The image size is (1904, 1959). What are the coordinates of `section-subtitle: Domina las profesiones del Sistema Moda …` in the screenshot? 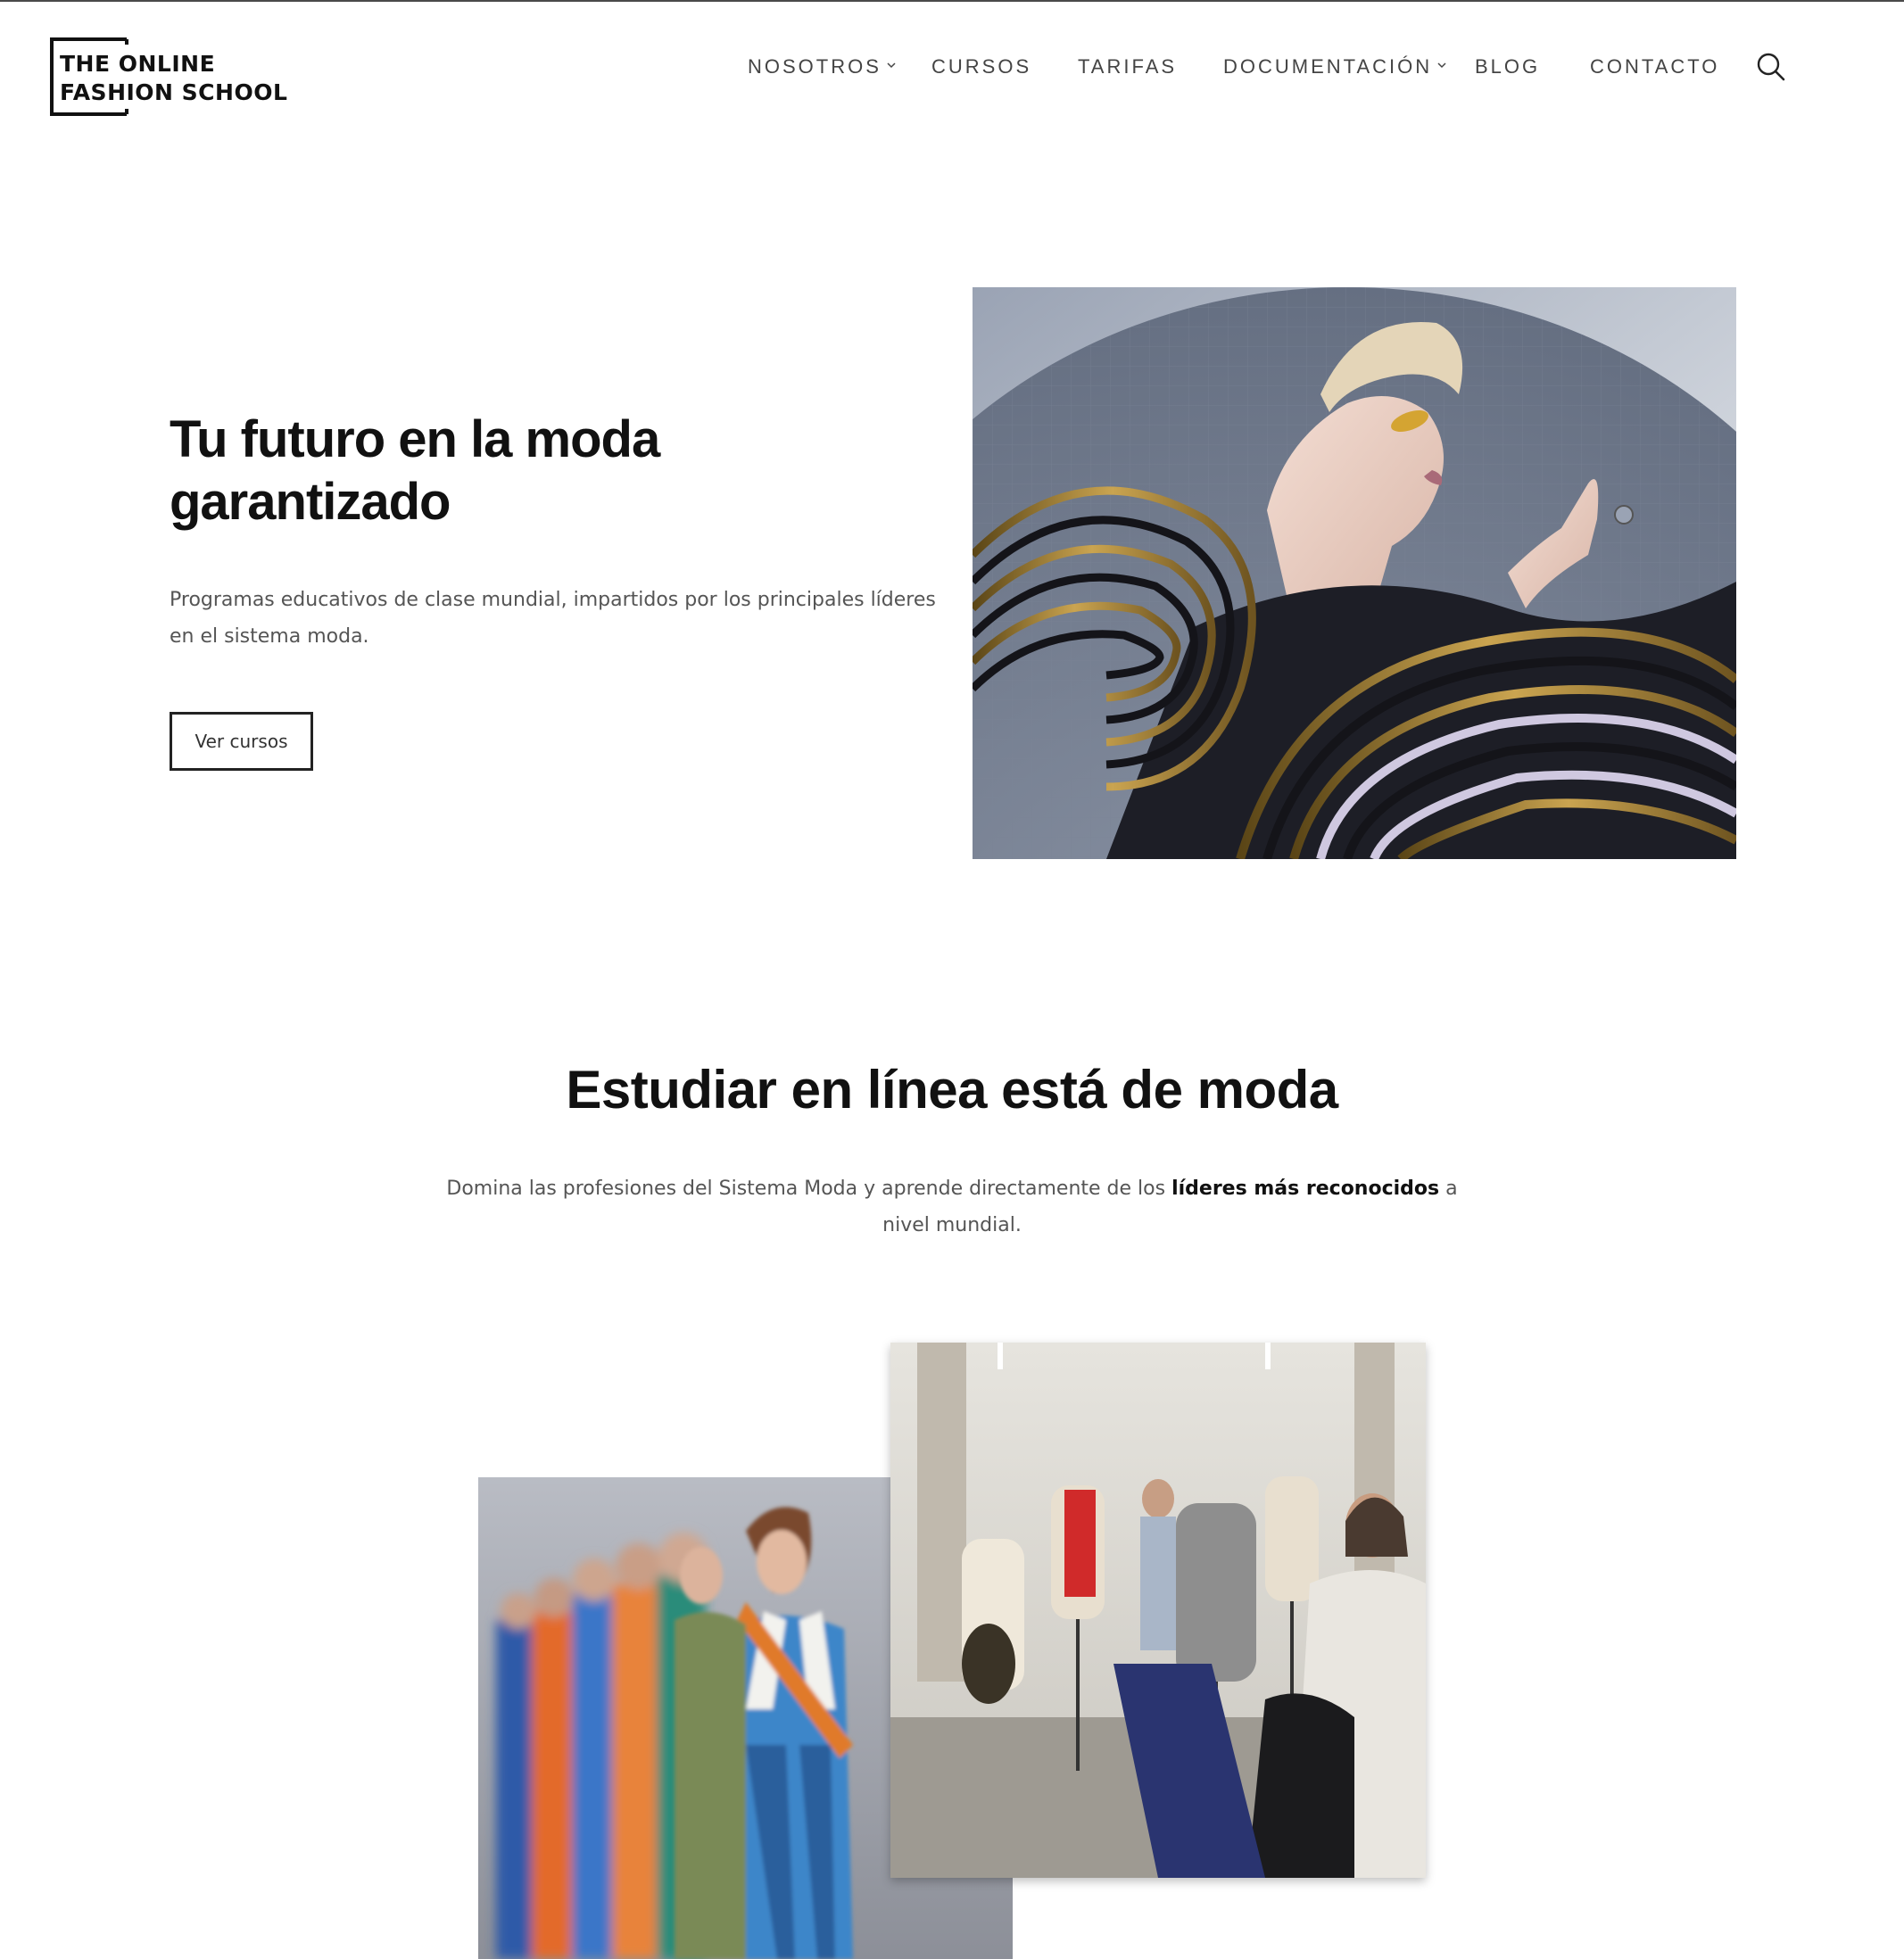 It's located at (952, 1207).